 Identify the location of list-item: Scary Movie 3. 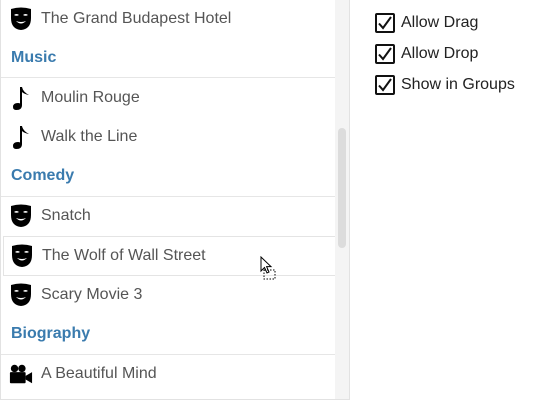
(169, 296).